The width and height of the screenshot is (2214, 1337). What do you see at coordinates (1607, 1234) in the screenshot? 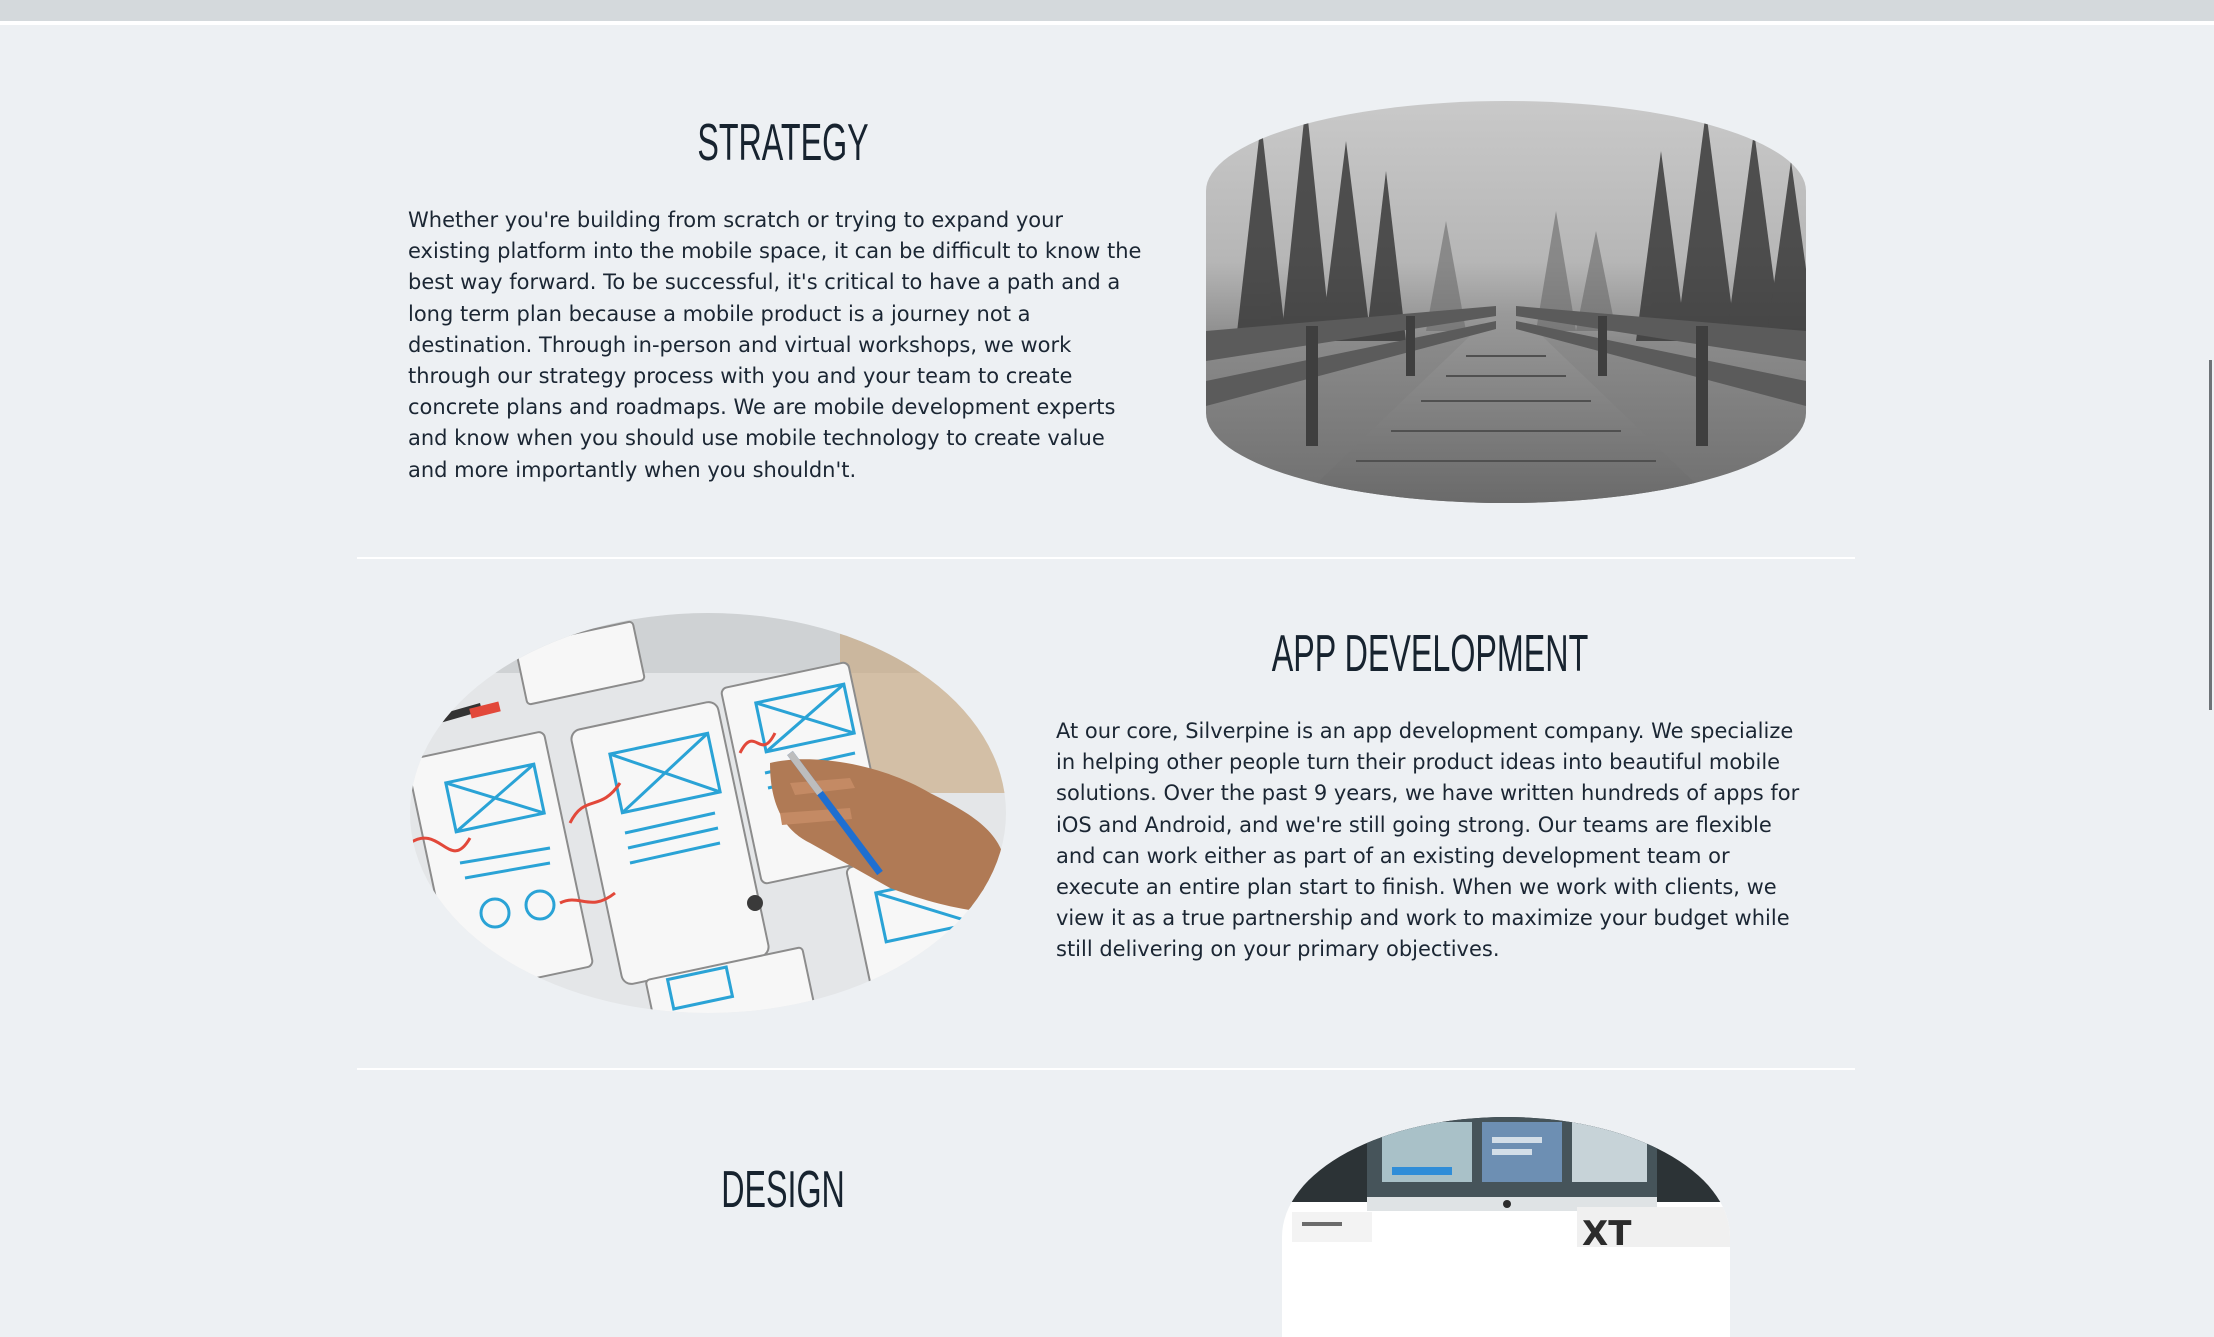
I see `svg-text: XT` at bounding box center [1607, 1234].